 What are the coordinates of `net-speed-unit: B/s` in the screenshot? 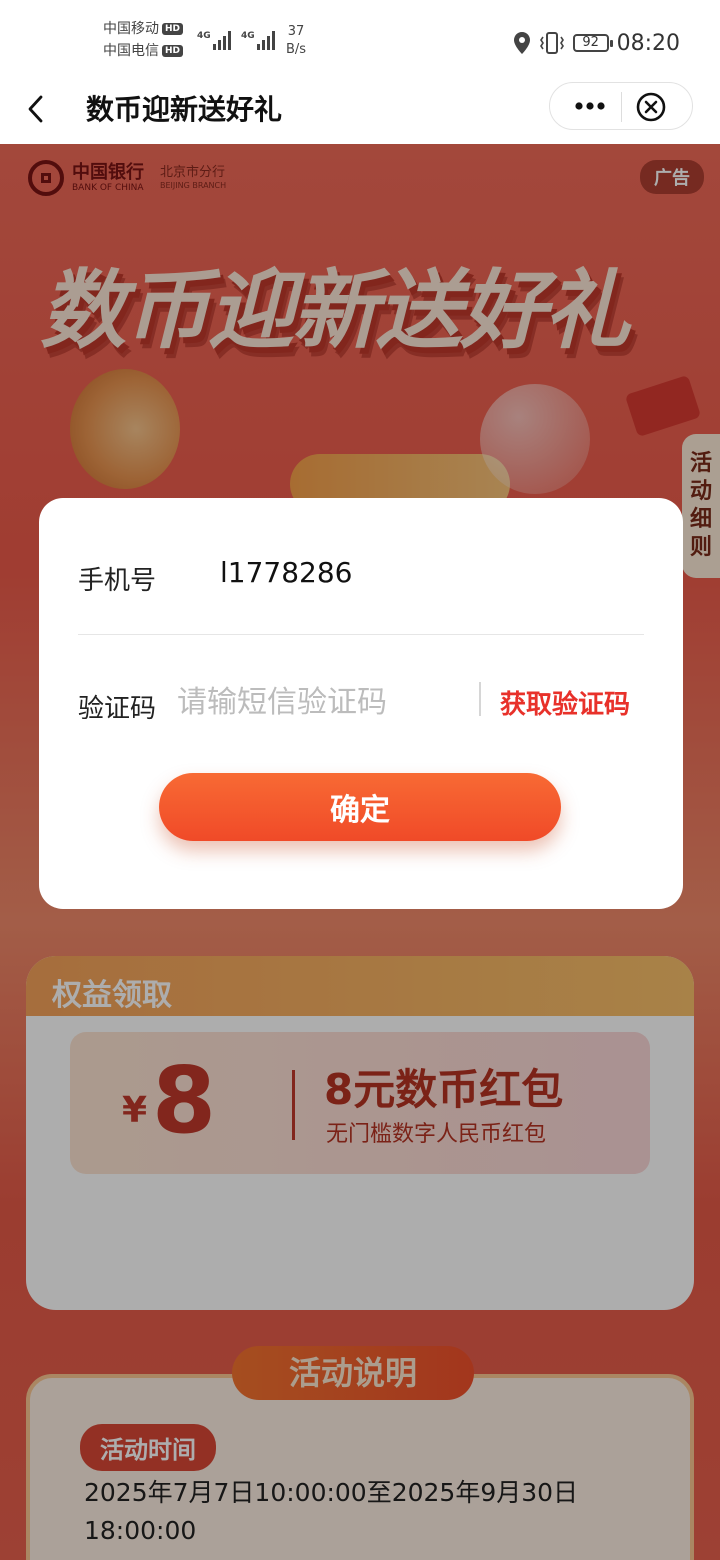 It's located at (296, 49).